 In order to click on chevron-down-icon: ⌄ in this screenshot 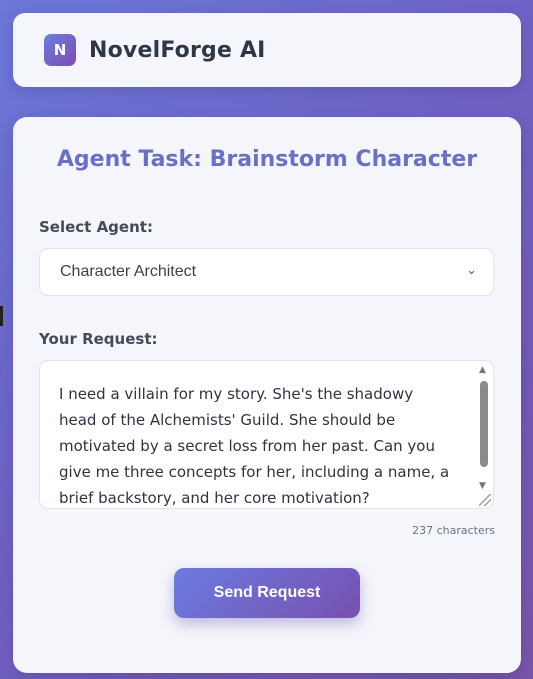, I will do `click(471, 270)`.